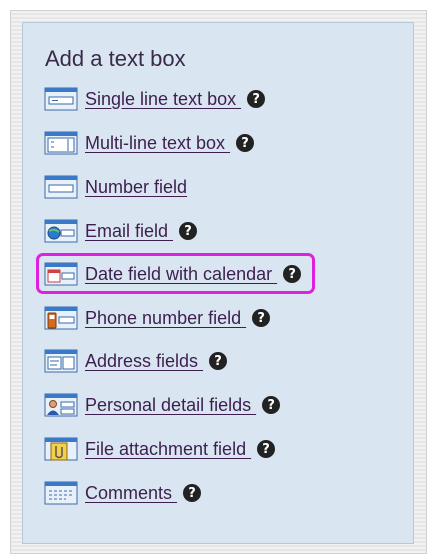 Image resolution: width=437 pixels, height=559 pixels. What do you see at coordinates (163, 99) in the screenshot?
I see `single-line-text-box-link: Single line text box` at bounding box center [163, 99].